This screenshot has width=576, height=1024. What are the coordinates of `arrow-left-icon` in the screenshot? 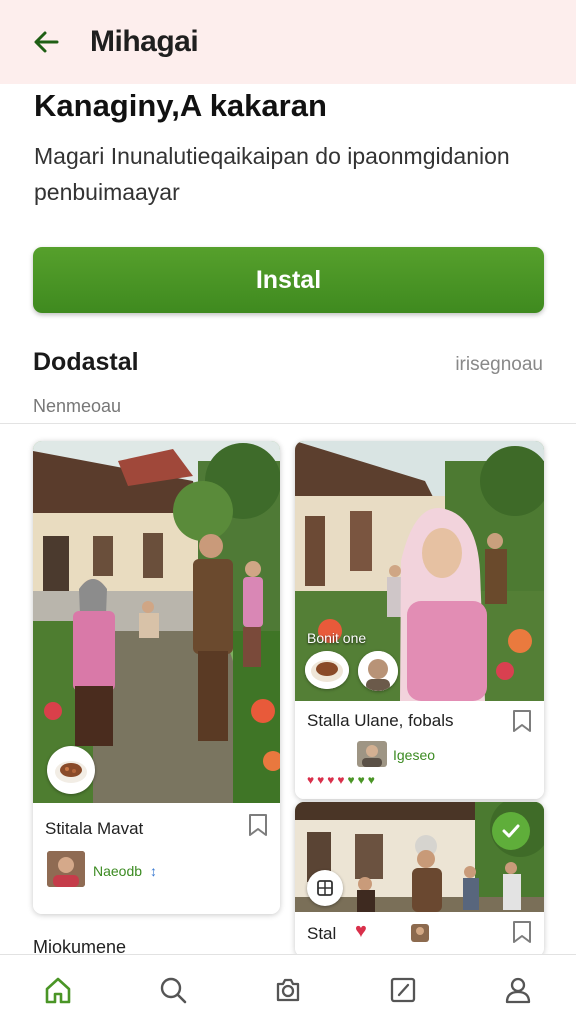 It's located at (46, 42).